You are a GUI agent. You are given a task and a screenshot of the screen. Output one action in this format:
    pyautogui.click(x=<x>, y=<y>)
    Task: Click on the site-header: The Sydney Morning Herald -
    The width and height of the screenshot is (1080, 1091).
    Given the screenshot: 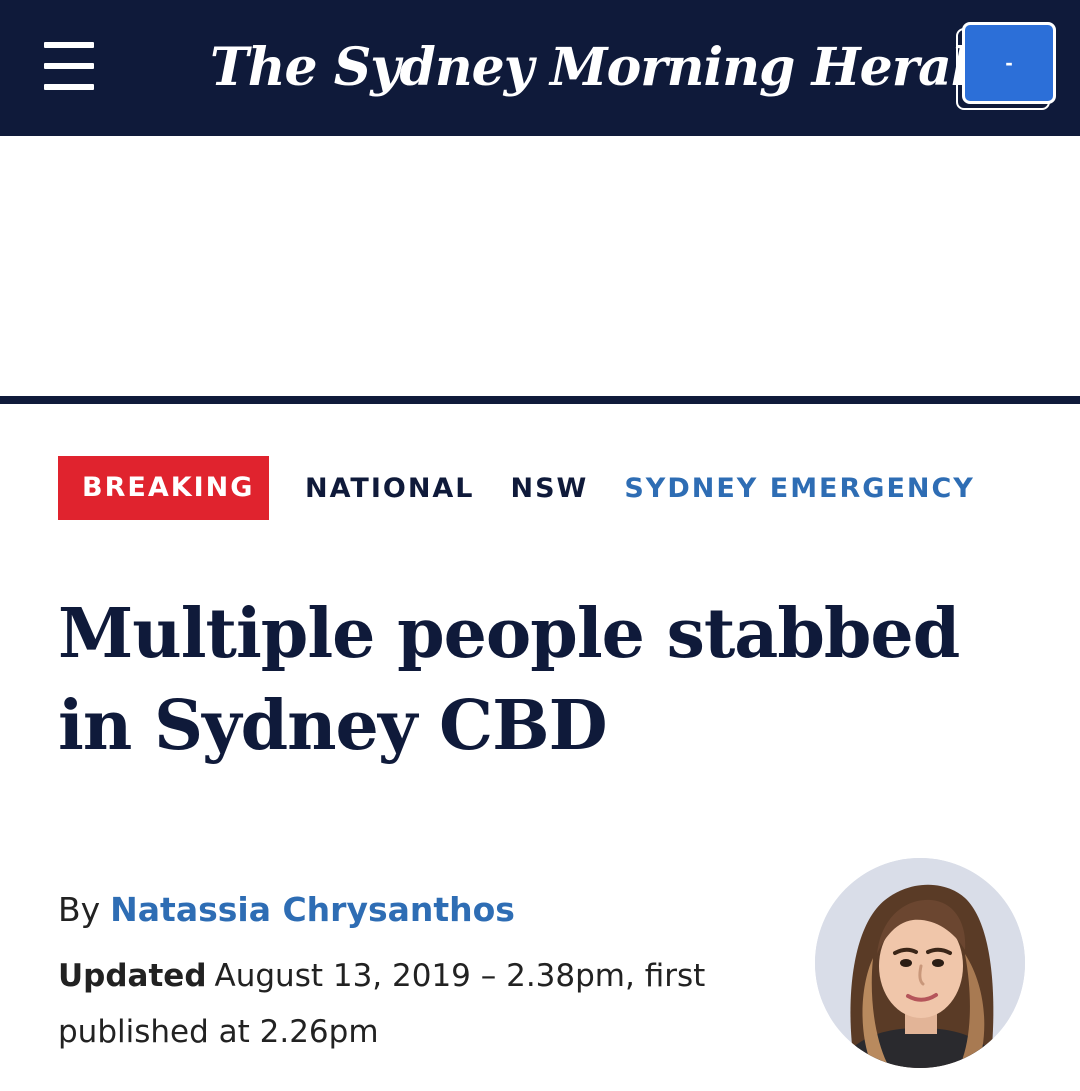 What is the action you would take?
    pyautogui.click(x=540, y=68)
    